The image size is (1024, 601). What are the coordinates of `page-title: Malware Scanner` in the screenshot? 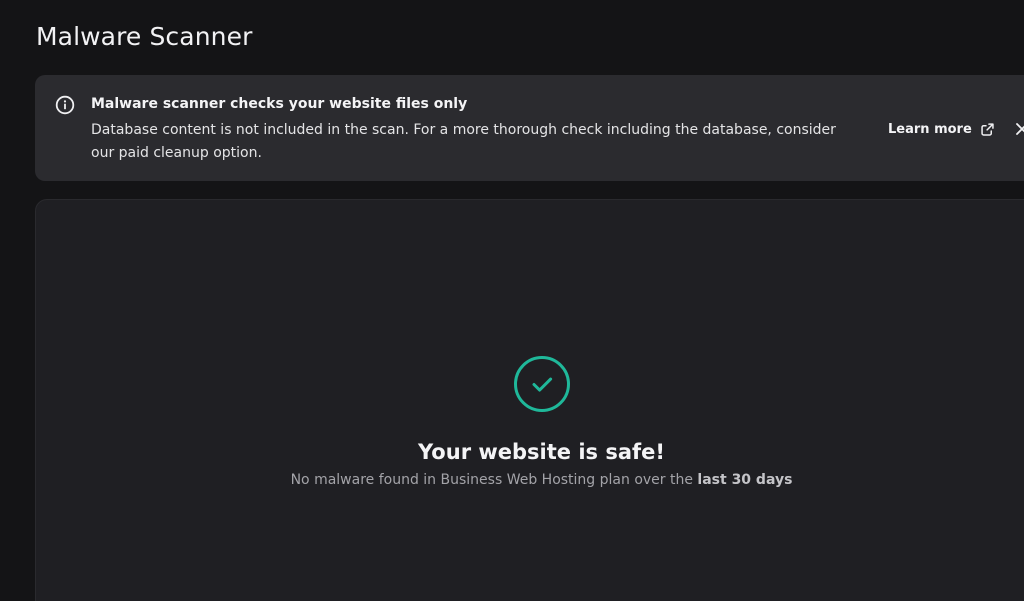 It's located at (144, 36).